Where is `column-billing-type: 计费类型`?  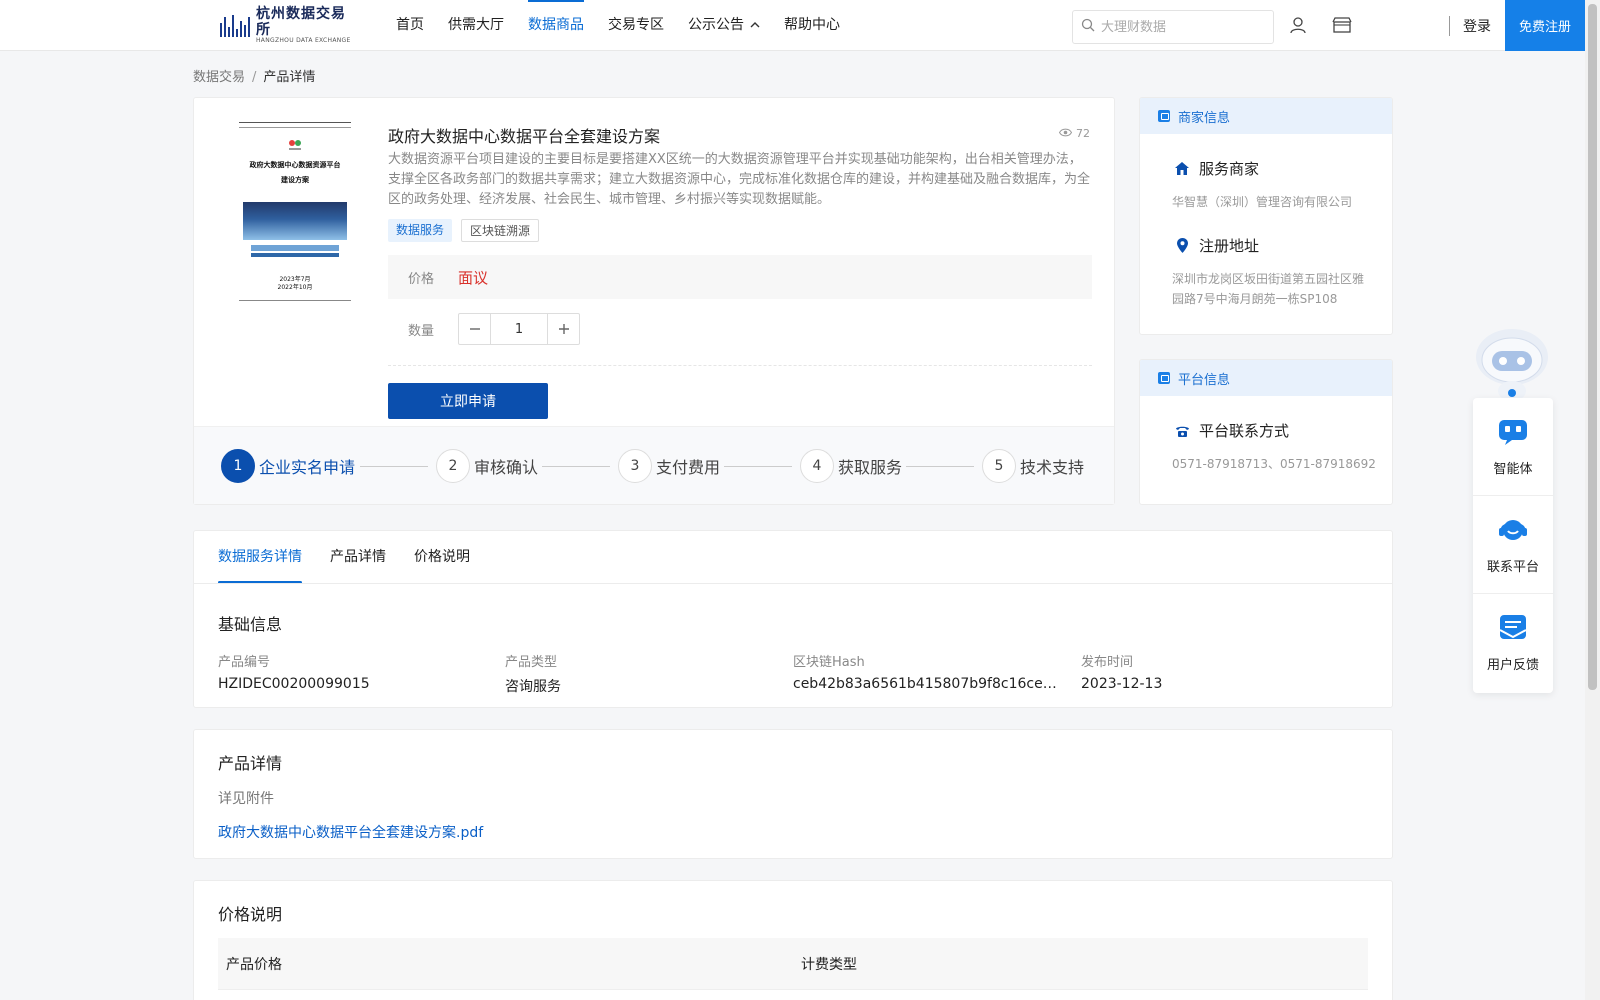 column-billing-type: 计费类型 is located at coordinates (829, 965).